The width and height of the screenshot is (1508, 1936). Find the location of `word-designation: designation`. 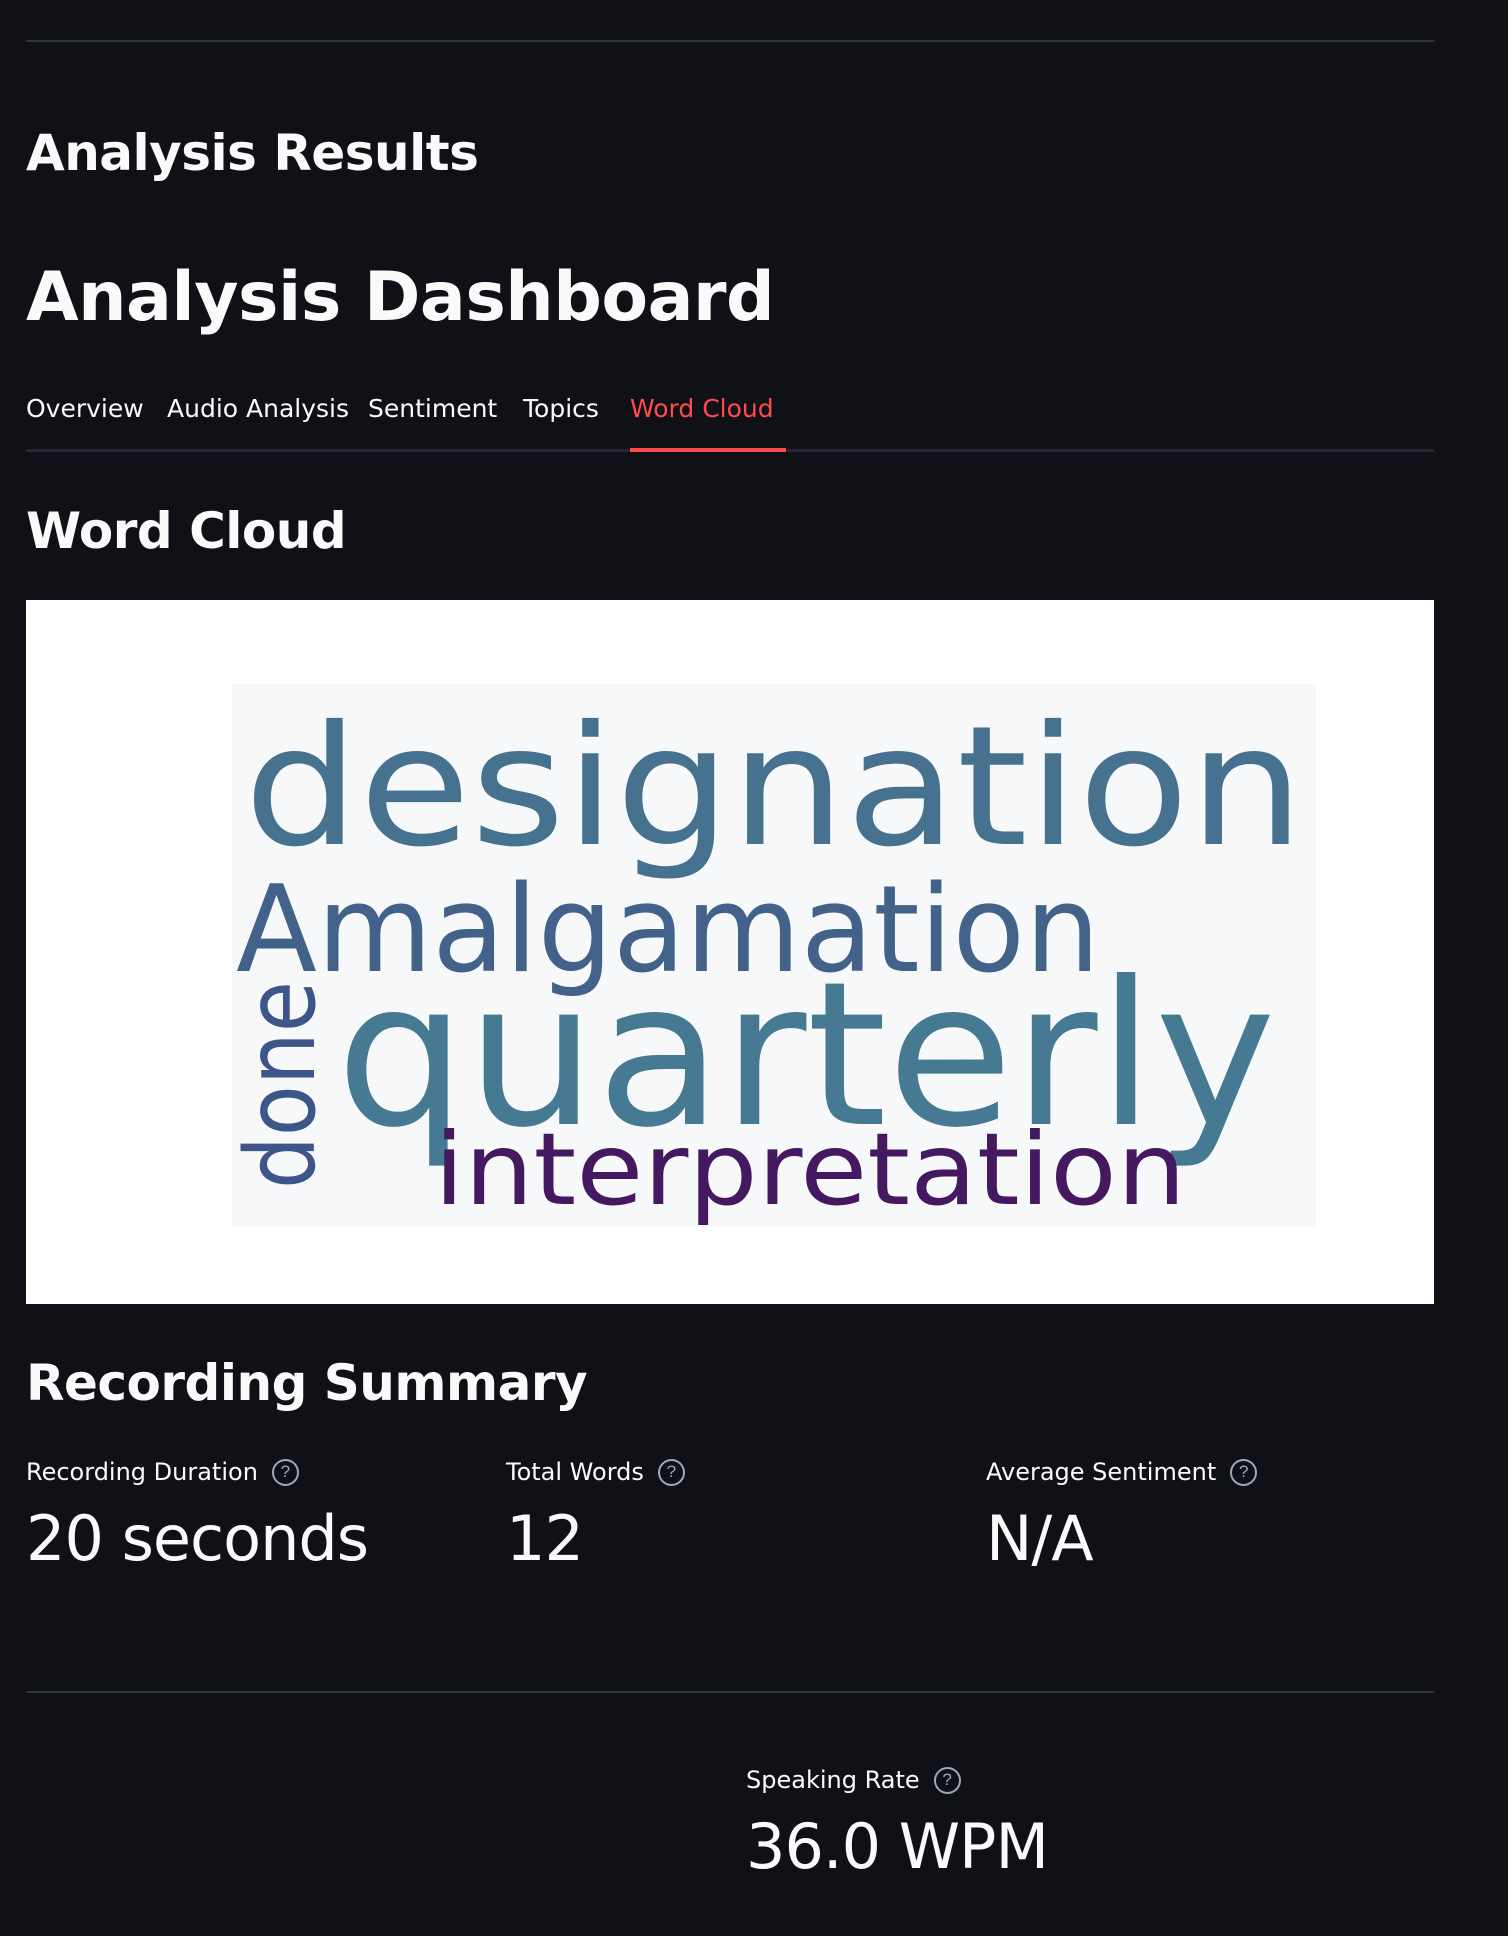

word-designation: designation is located at coordinates (774, 787).